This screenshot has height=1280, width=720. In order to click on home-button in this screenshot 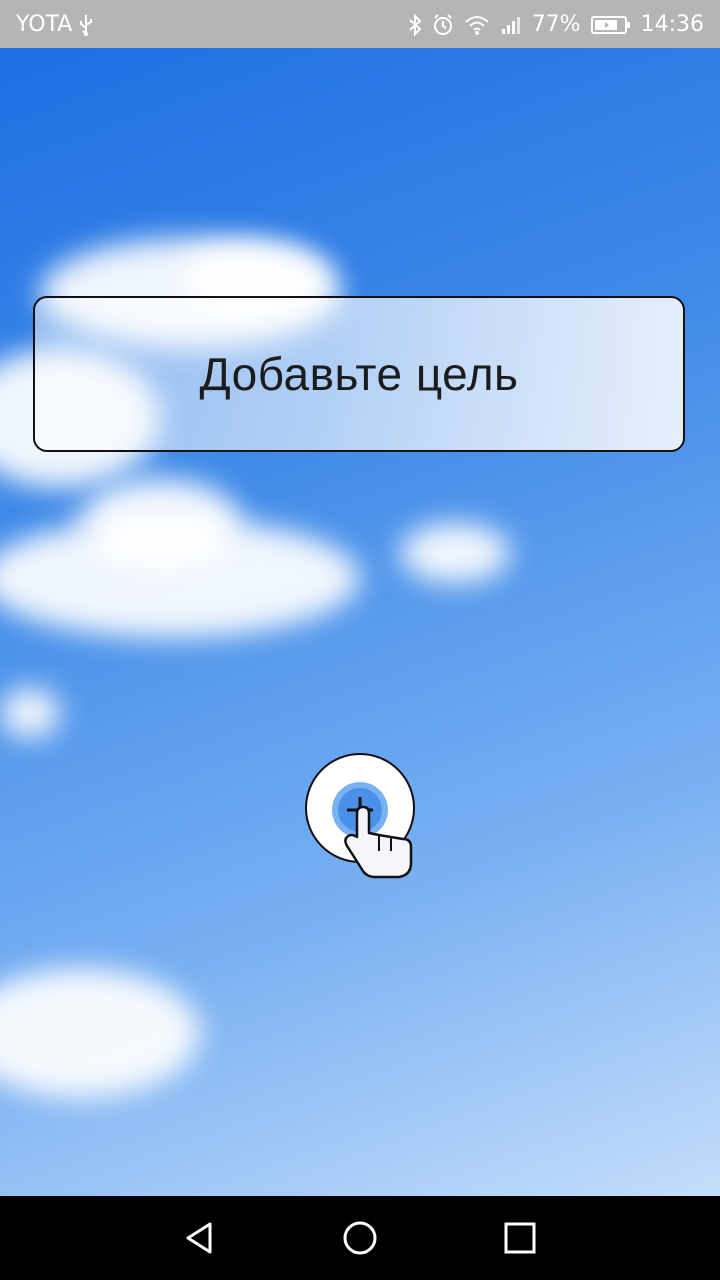, I will do `click(360, 1238)`.